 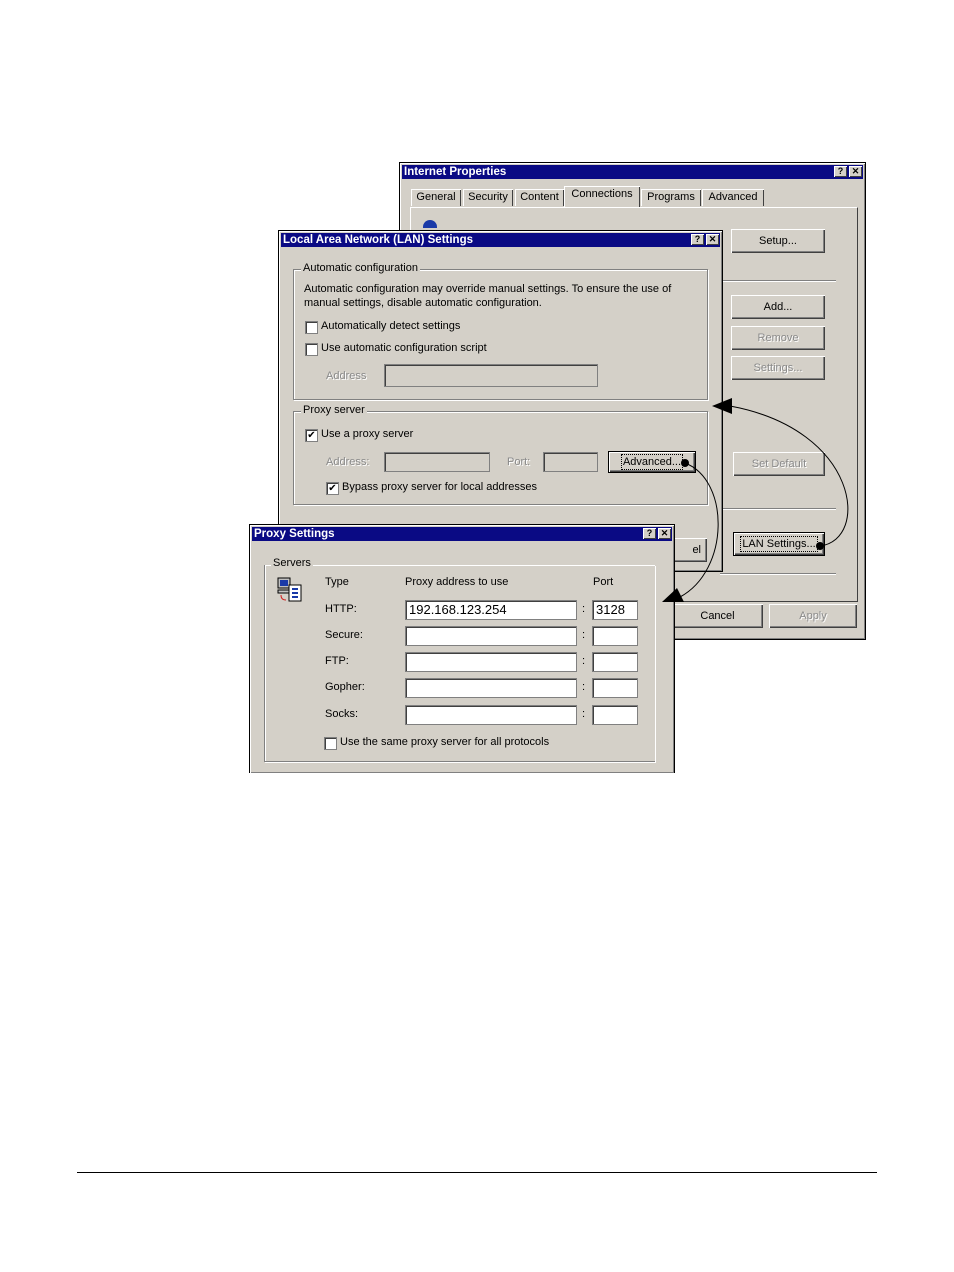 I want to click on ftp-port-input, so click(x=615, y=662).